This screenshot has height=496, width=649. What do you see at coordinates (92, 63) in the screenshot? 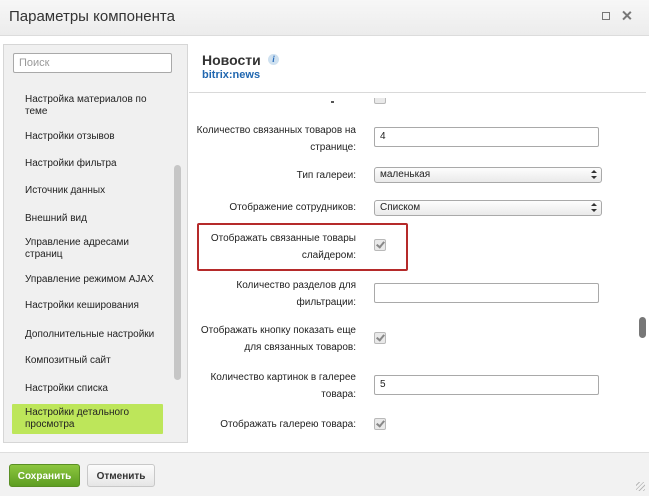
I see `search-input` at bounding box center [92, 63].